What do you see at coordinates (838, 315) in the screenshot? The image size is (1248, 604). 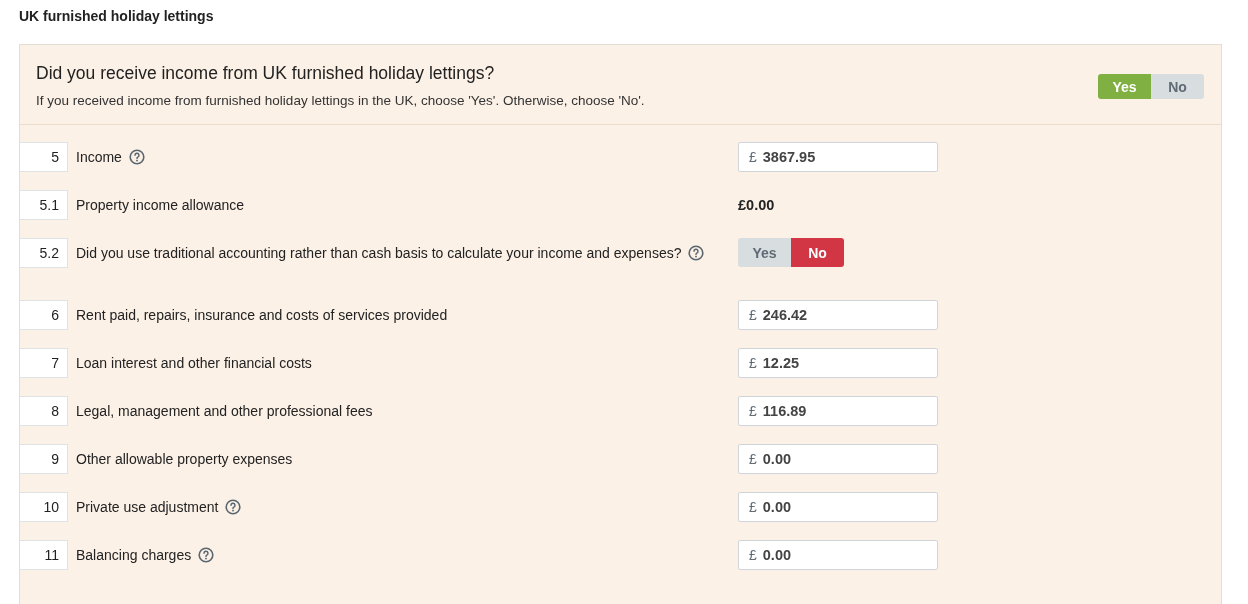 I see `amount-field: £ 246.42` at bounding box center [838, 315].